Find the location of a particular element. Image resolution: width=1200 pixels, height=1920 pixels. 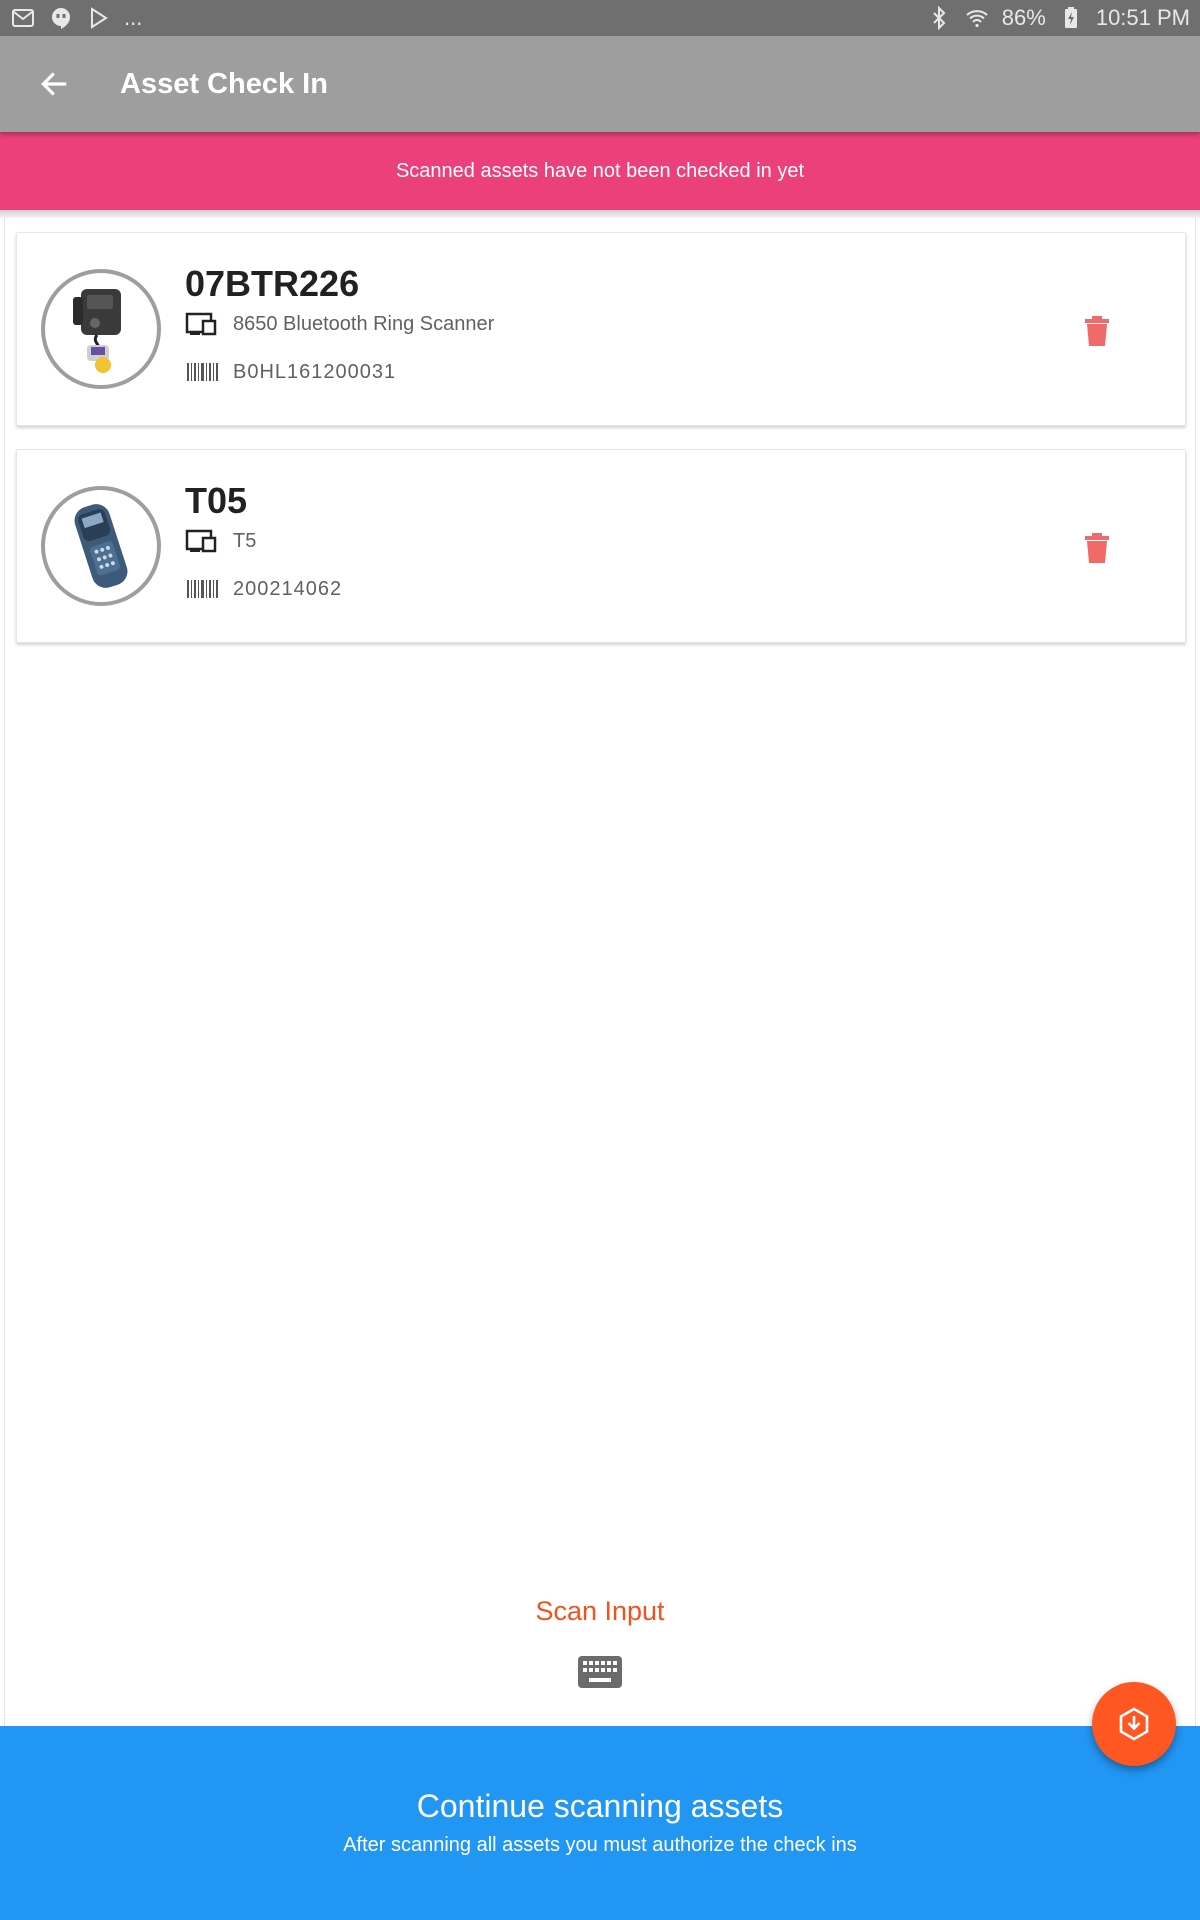

keyboard-icon is located at coordinates (600, 1672).